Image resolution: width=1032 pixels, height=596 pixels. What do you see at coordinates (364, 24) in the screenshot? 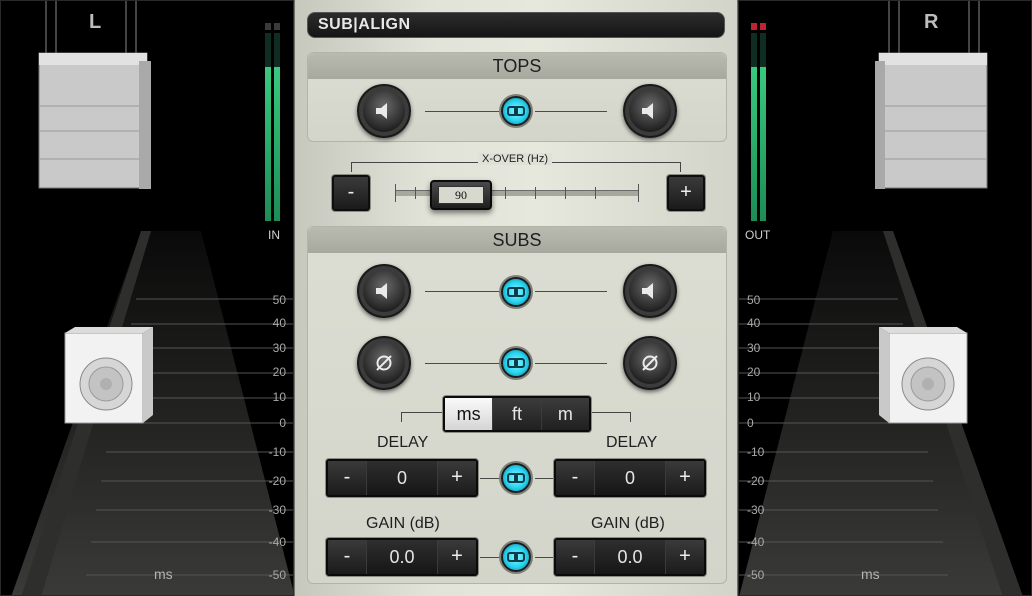
I see `app-title: SUB|ALIGN` at bounding box center [364, 24].